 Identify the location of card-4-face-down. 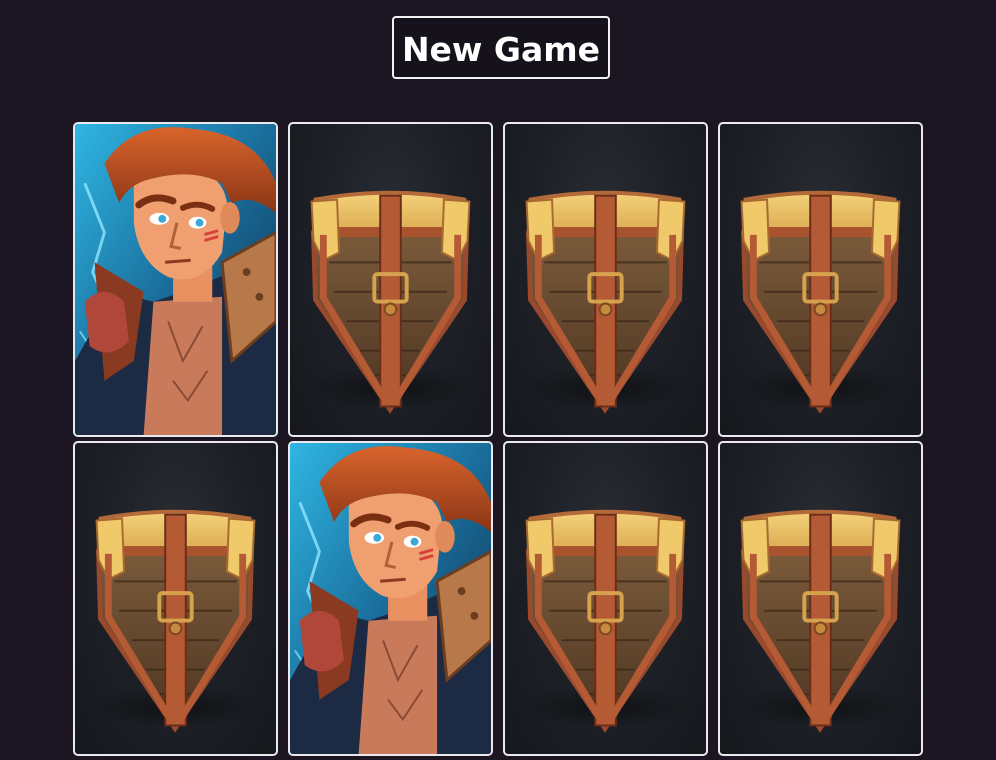
(820, 279).